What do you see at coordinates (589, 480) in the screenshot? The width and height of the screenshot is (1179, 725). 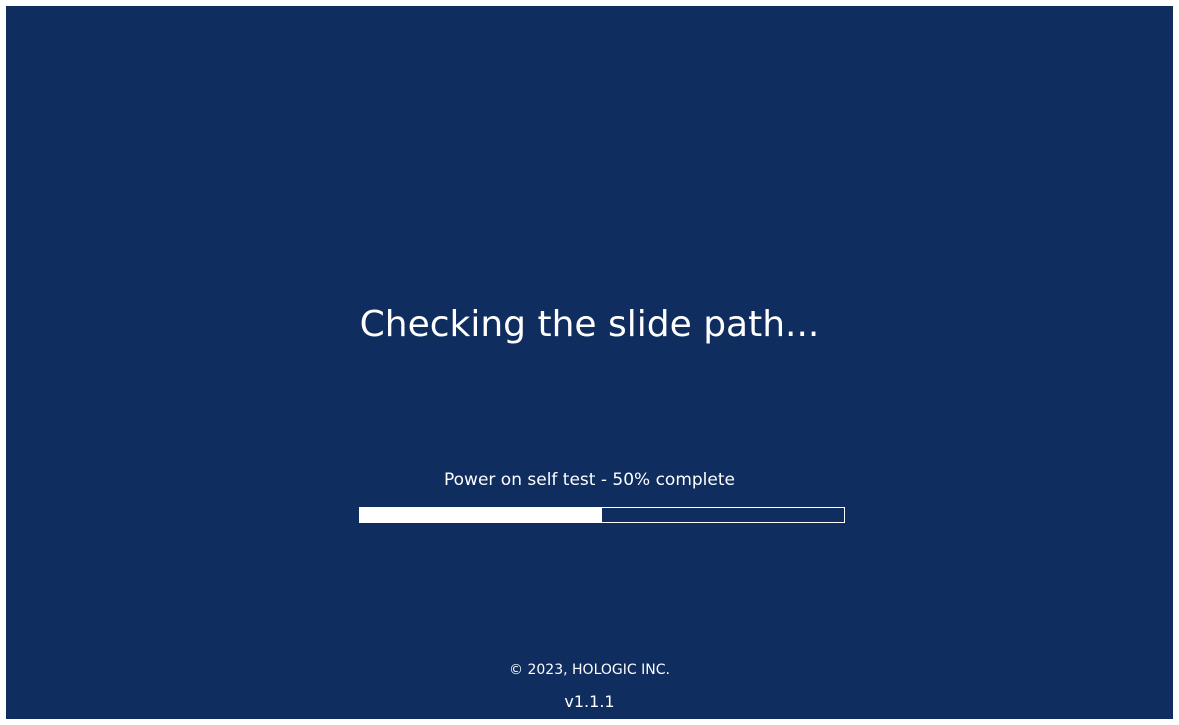 I see `progress-label: Power on self test - 50% complete` at bounding box center [589, 480].